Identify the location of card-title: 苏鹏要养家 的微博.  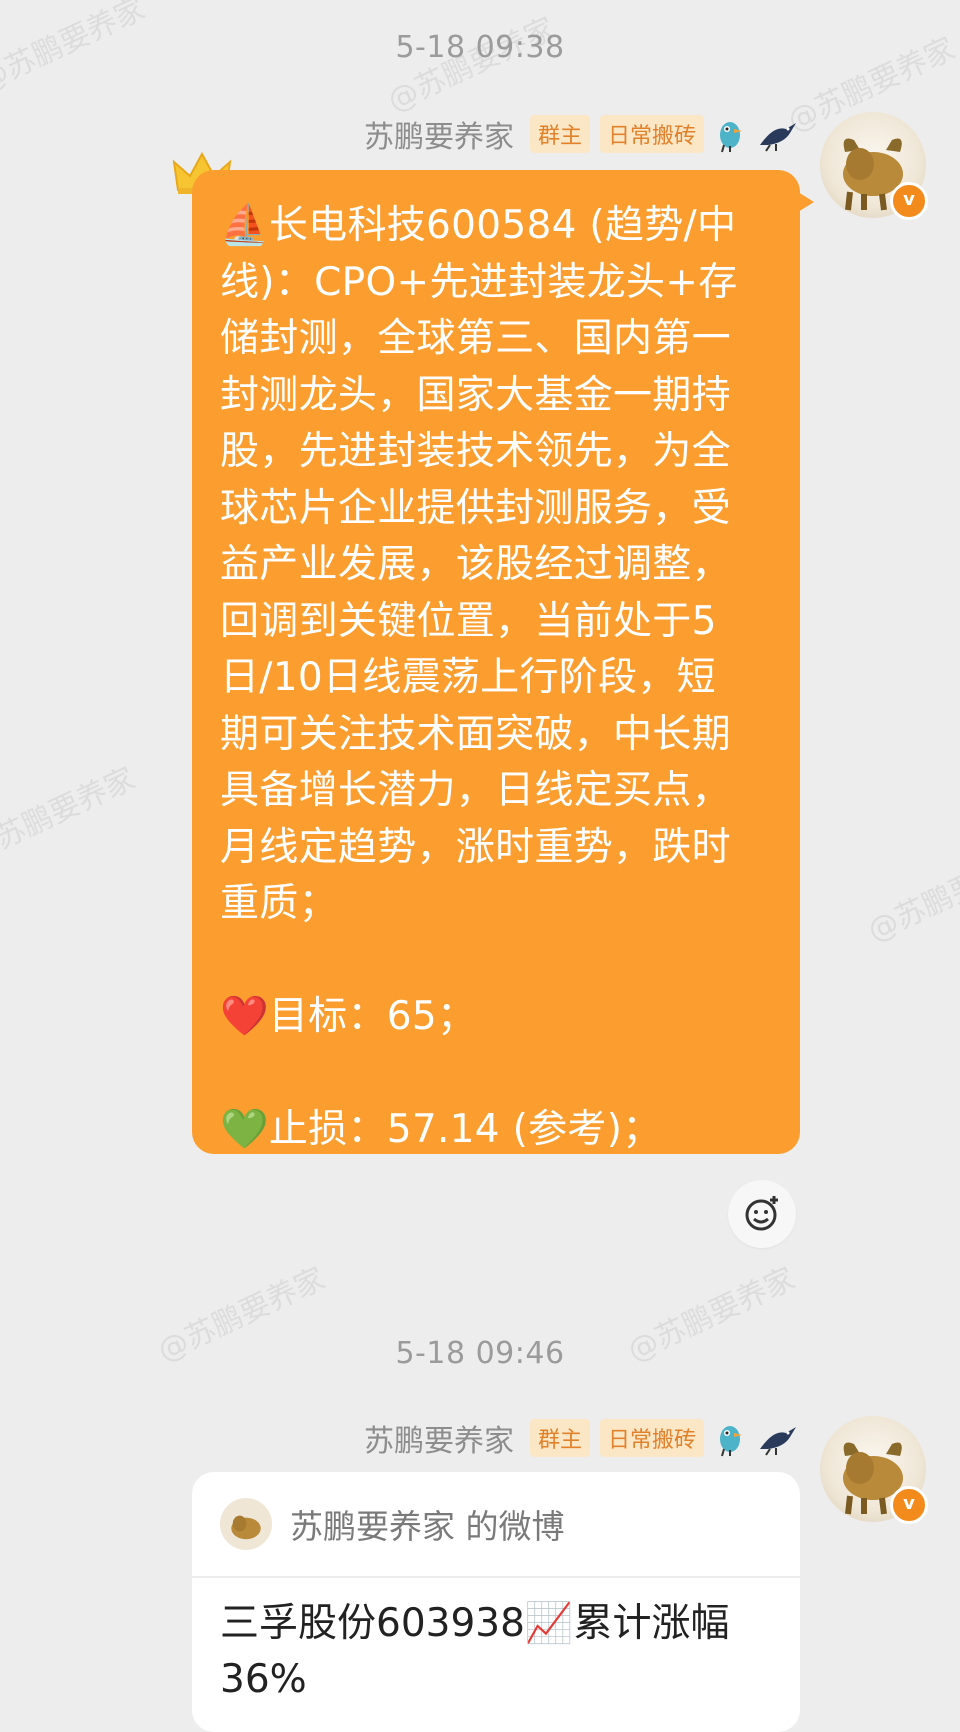
(427, 1526).